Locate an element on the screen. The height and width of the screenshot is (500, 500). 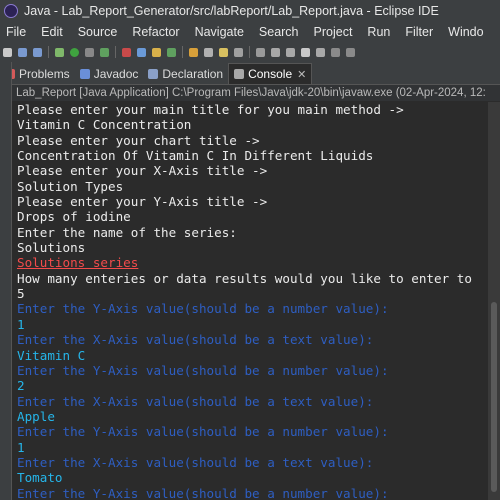
new-package-icon is located at coordinates (156, 52).